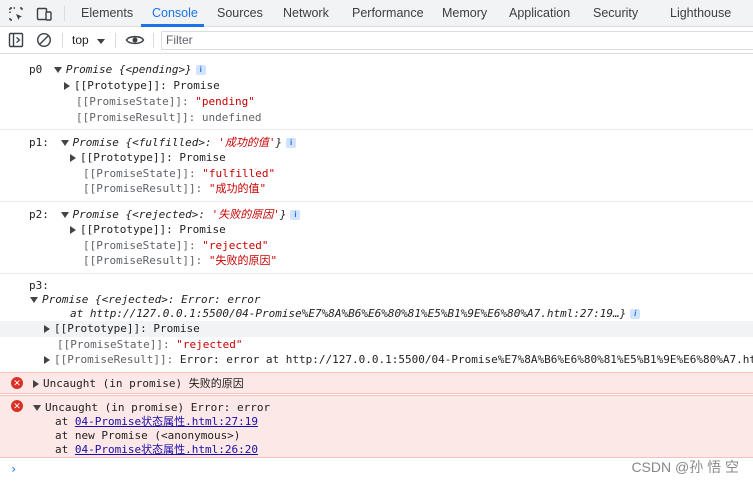 This screenshot has width=753, height=484. Describe the element at coordinates (64, 13) in the screenshot. I see `tabbar-separator` at that location.